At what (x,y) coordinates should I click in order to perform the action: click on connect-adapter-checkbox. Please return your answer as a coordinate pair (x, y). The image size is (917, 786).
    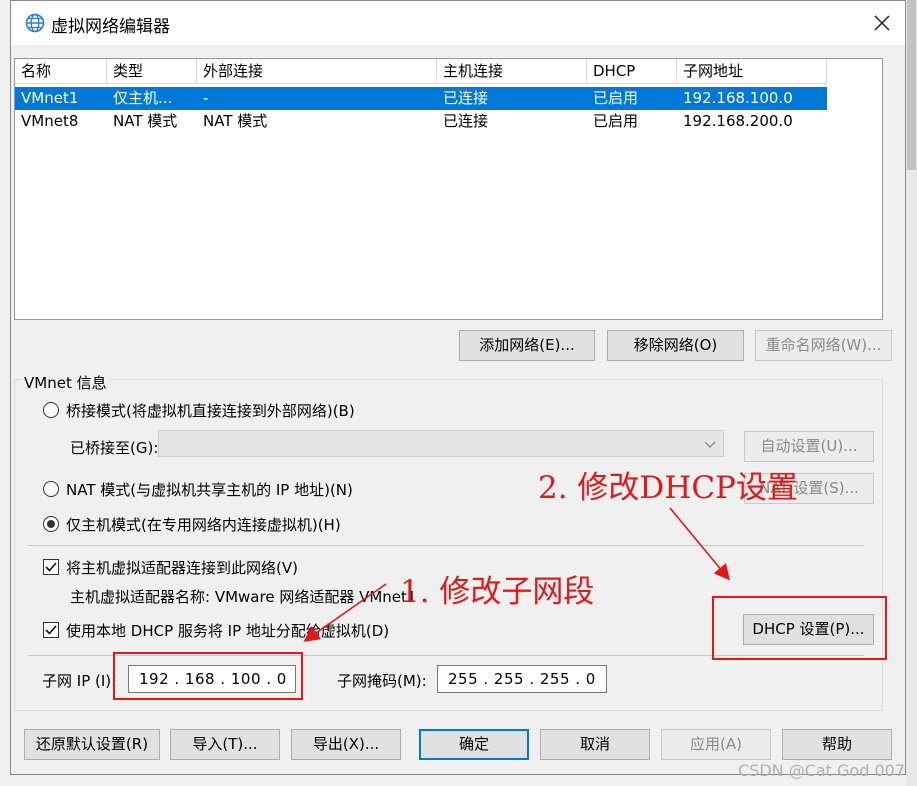
    Looking at the image, I should click on (51, 567).